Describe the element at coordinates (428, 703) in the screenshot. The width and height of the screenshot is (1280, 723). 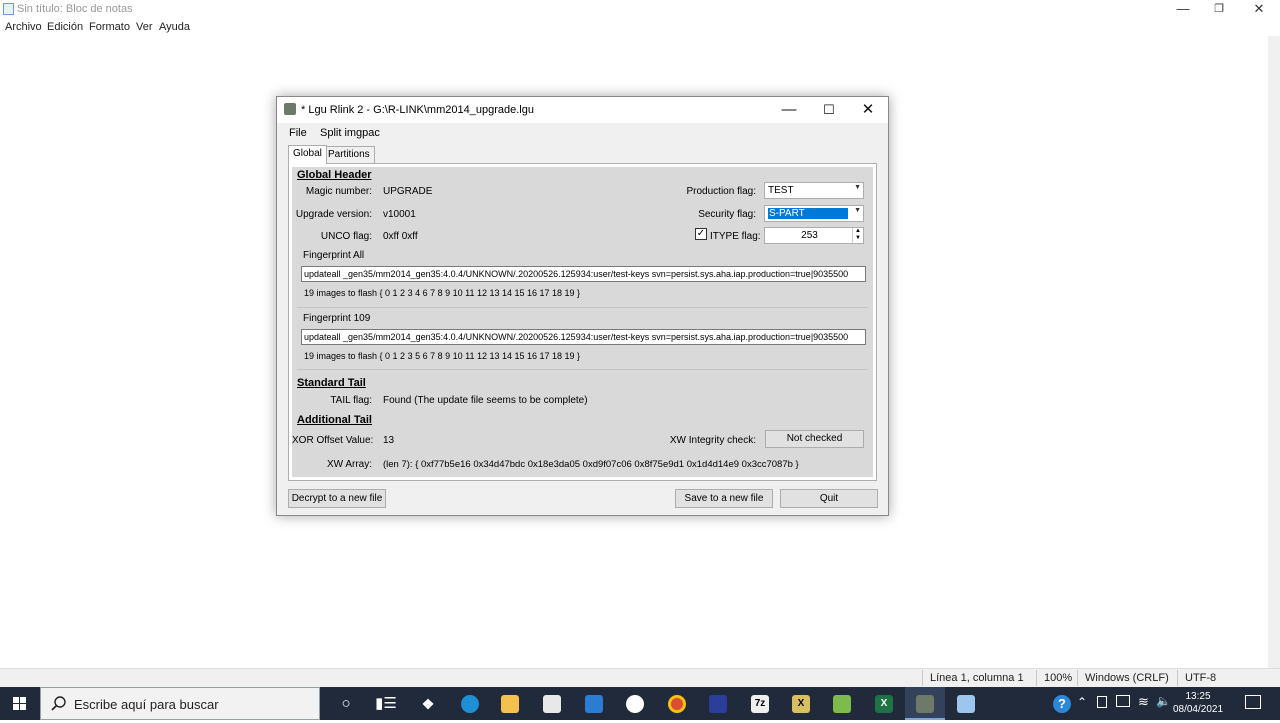
I see `dropbox-icon: ❖` at that location.